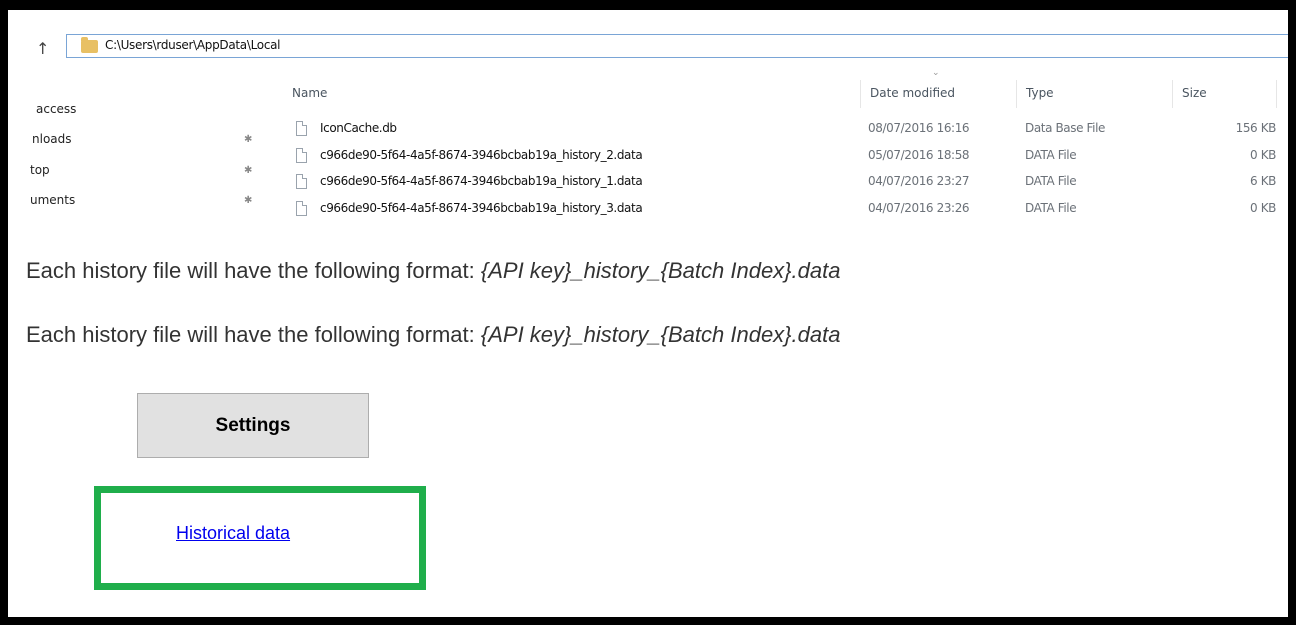  I want to click on file-date: 08/07/2016 16:16, so click(919, 128).